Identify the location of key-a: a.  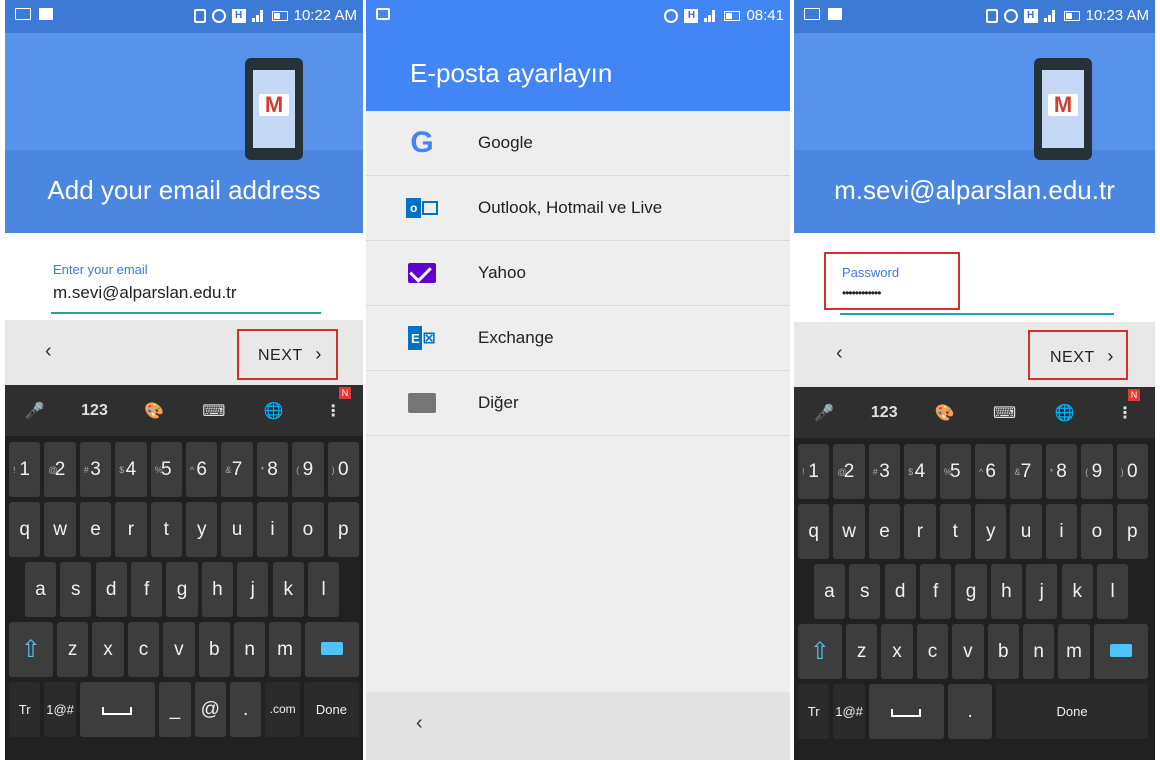
(829, 591).